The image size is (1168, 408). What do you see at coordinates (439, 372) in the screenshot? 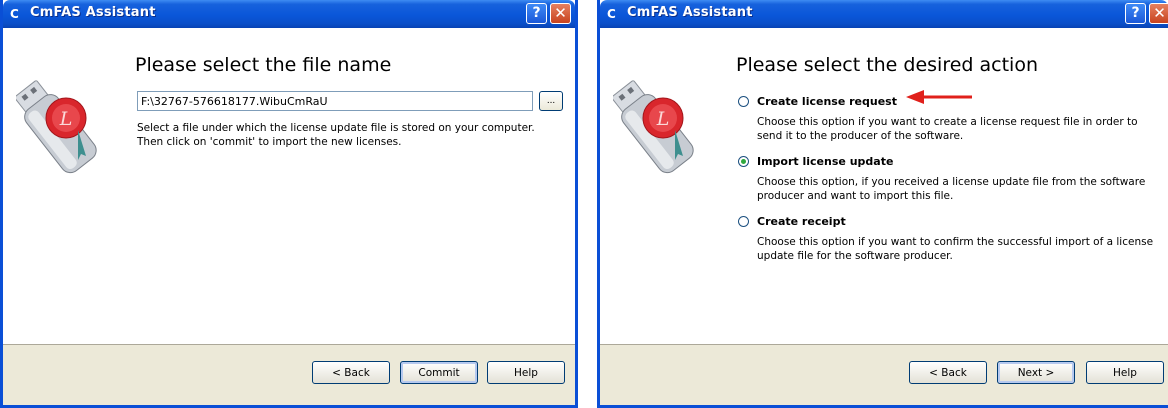
I see `commit-button: Commit` at bounding box center [439, 372].